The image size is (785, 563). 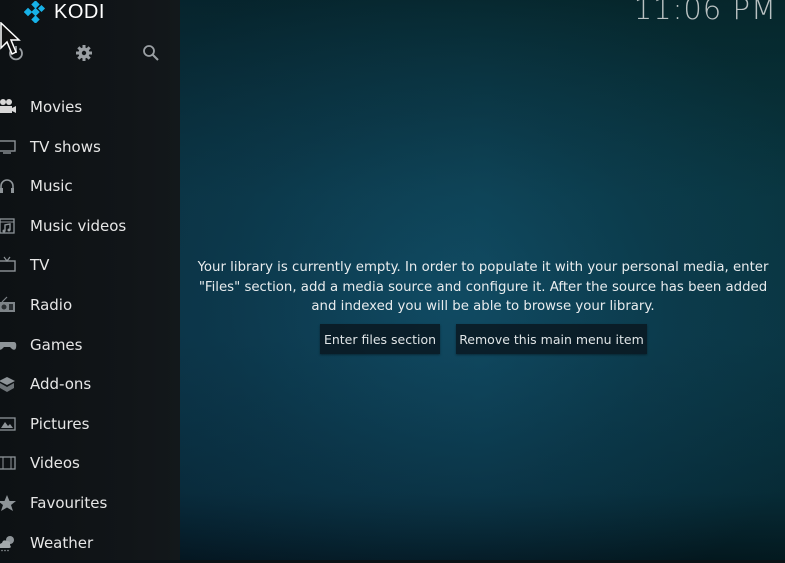 I want to click on sidebar-item-games: Games, so click(x=90, y=345).